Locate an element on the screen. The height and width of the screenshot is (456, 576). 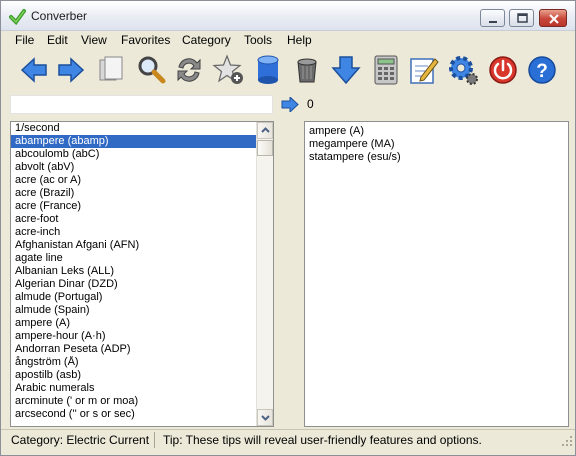
add-favorite-button is located at coordinates (229, 70).